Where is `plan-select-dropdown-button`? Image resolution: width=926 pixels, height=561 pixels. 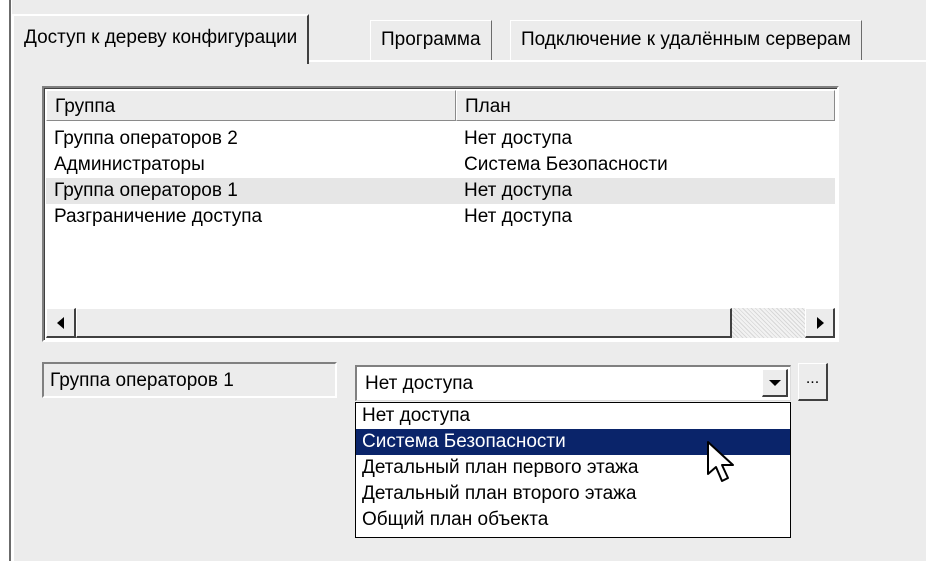
plan-select-dropdown-button is located at coordinates (775, 383).